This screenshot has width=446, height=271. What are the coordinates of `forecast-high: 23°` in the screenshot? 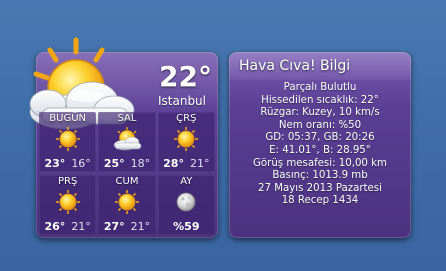 It's located at (55, 163).